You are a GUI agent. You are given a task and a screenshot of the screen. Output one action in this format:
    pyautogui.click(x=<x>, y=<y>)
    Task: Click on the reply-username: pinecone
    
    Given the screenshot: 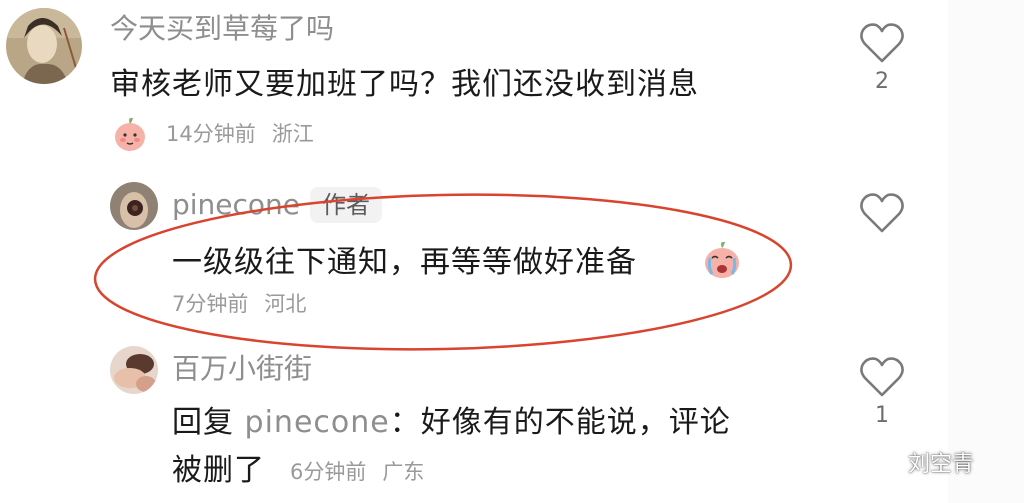 What is the action you would take?
    pyautogui.click(x=236, y=205)
    